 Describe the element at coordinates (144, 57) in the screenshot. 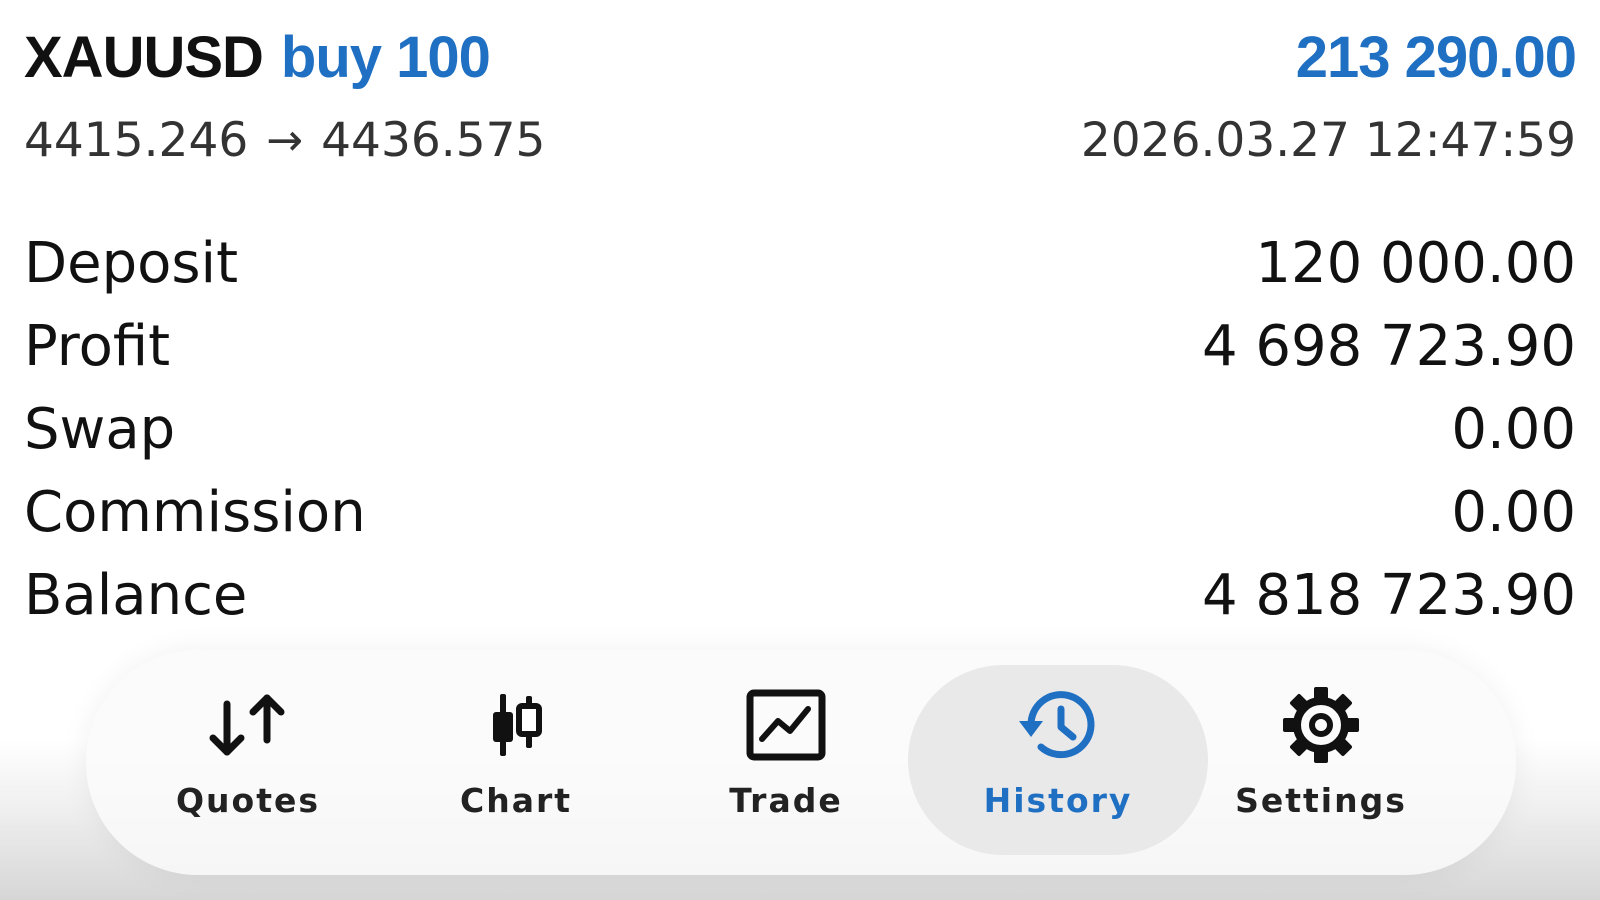

I see `deal-symbol: XAUUSD` at that location.